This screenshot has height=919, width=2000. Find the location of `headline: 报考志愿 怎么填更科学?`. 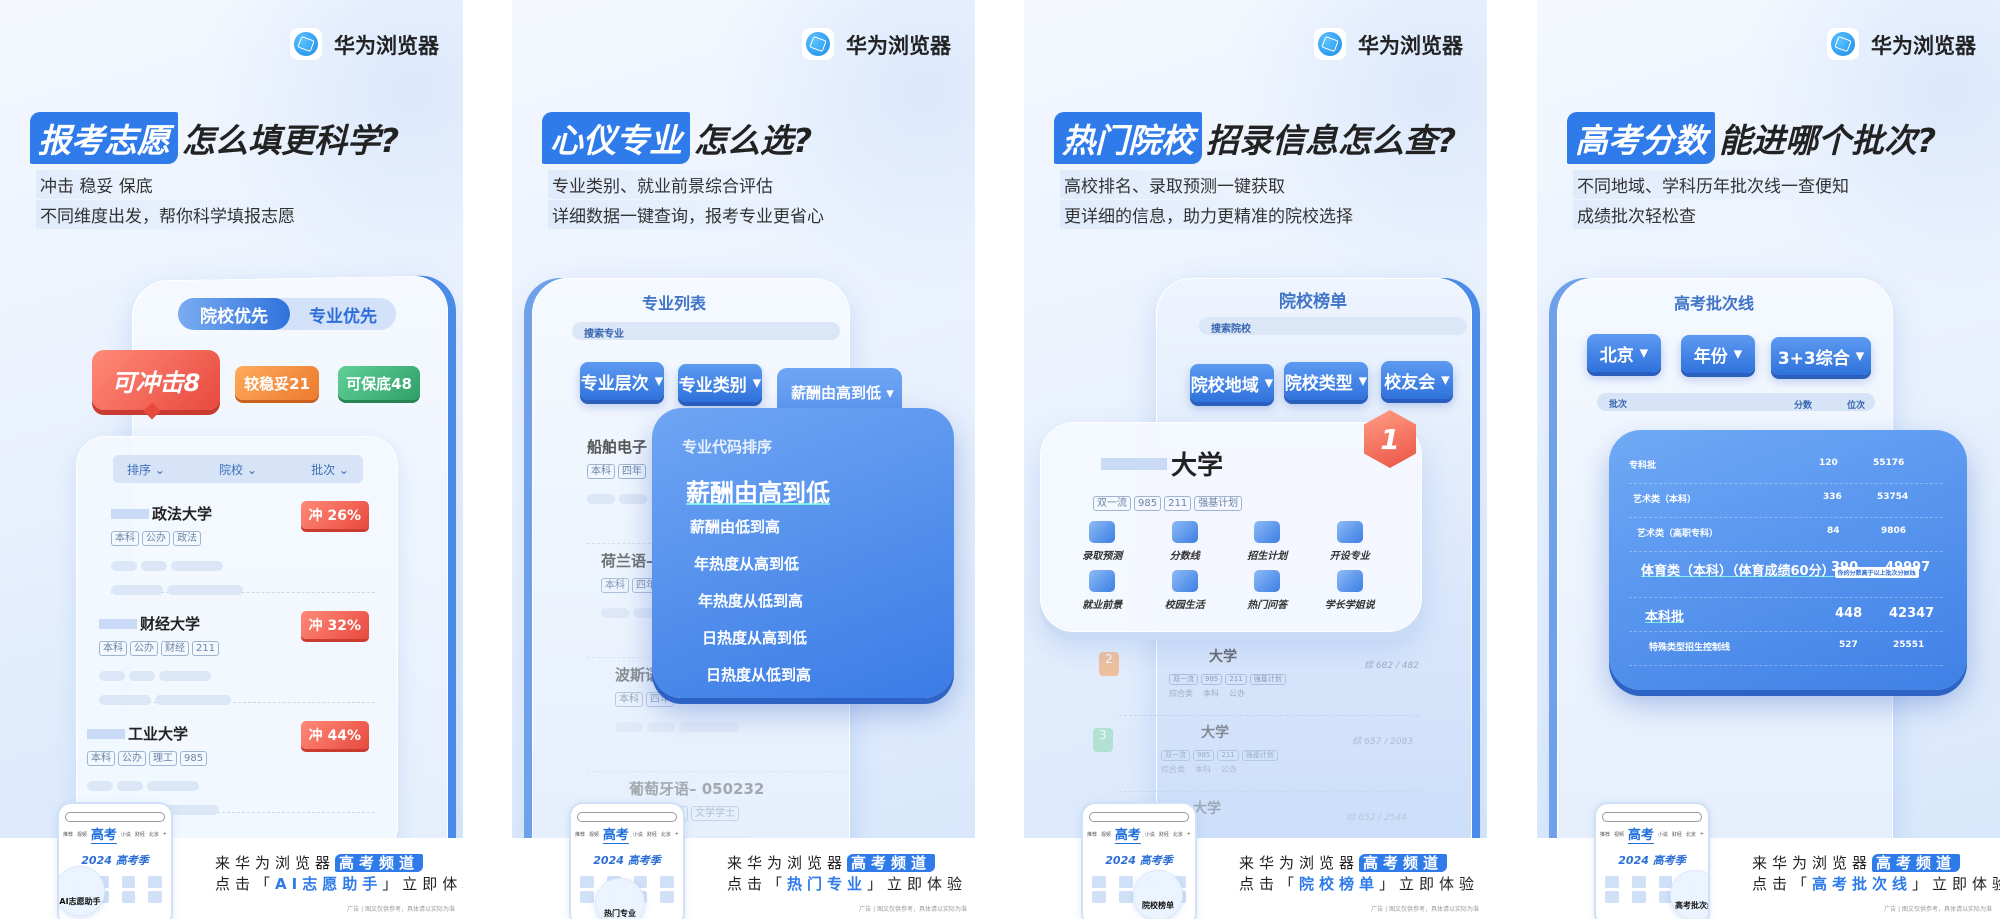

headline: 报考志愿 怎么填更科学? is located at coordinates (214, 138).